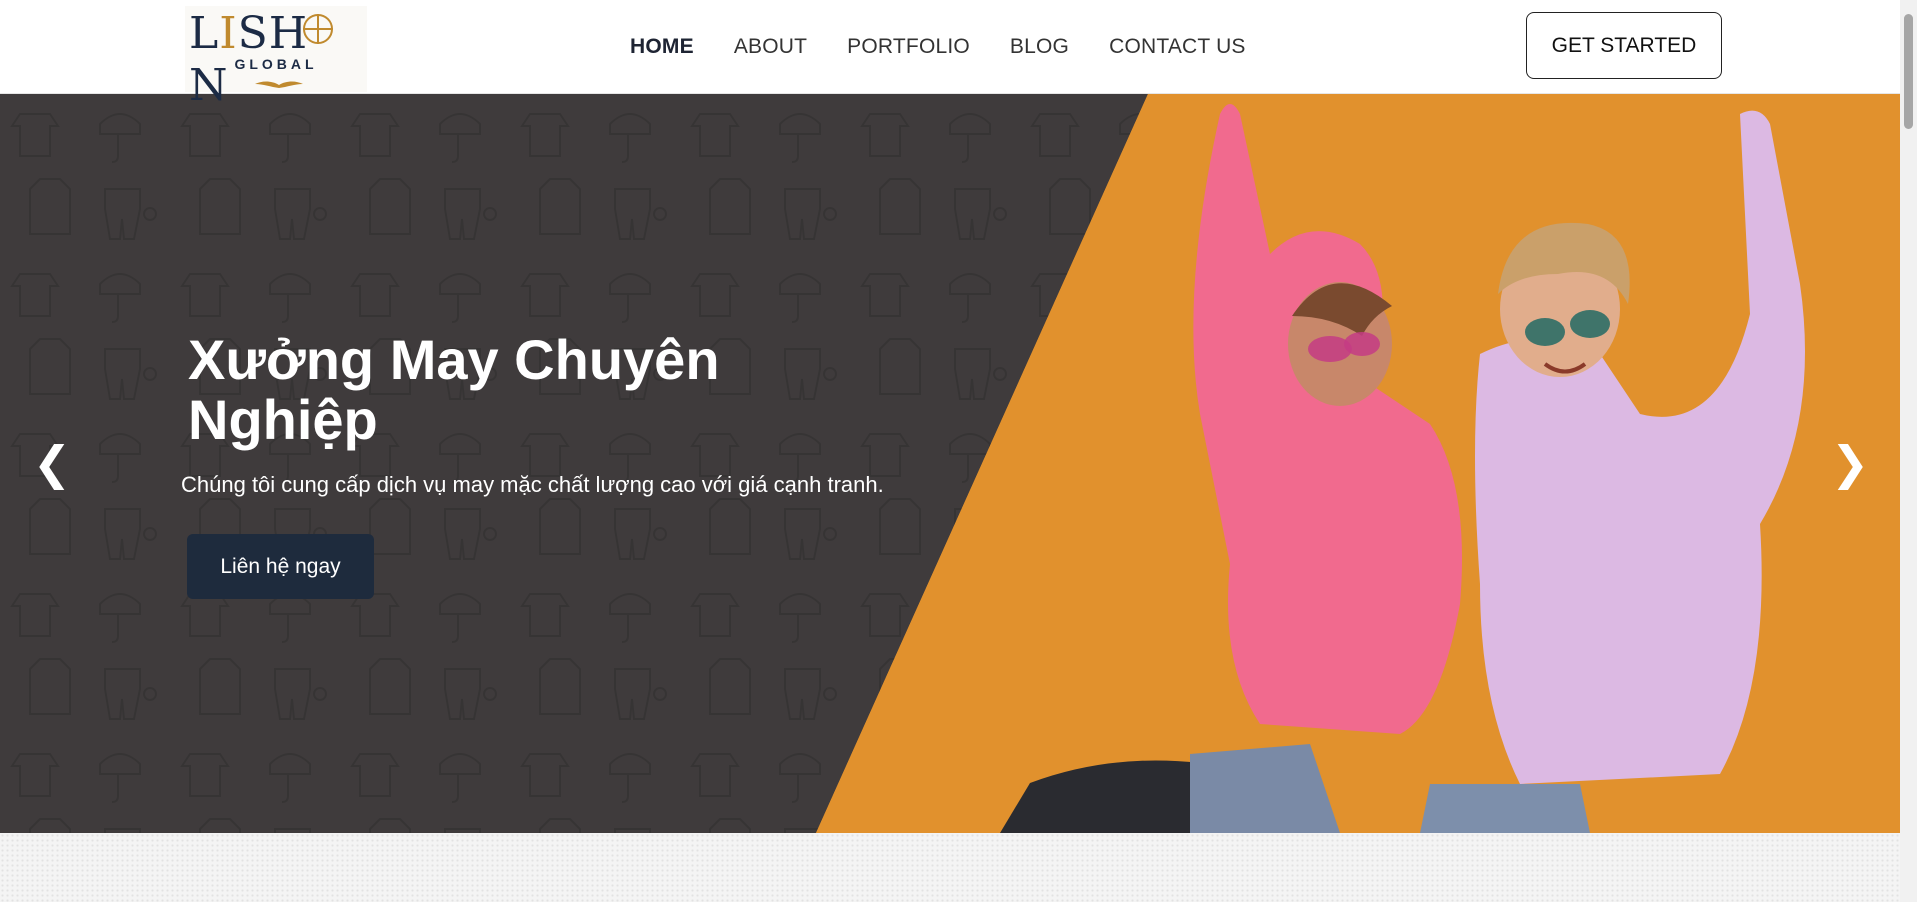 Image resolution: width=1917 pixels, height=902 pixels. I want to click on main-nav: HOME ABOUT PORTFOLIO BLOG CONTACT US, so click(958, 47).